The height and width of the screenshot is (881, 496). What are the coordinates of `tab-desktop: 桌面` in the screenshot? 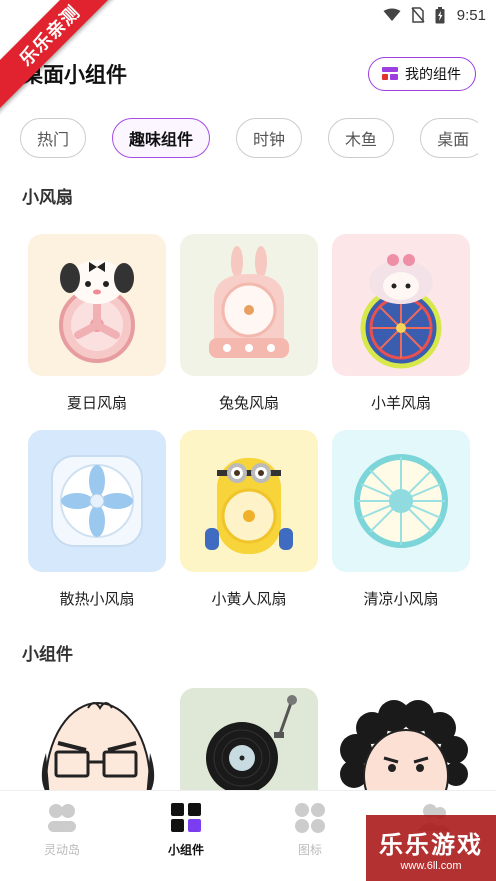 It's located at (449, 138).